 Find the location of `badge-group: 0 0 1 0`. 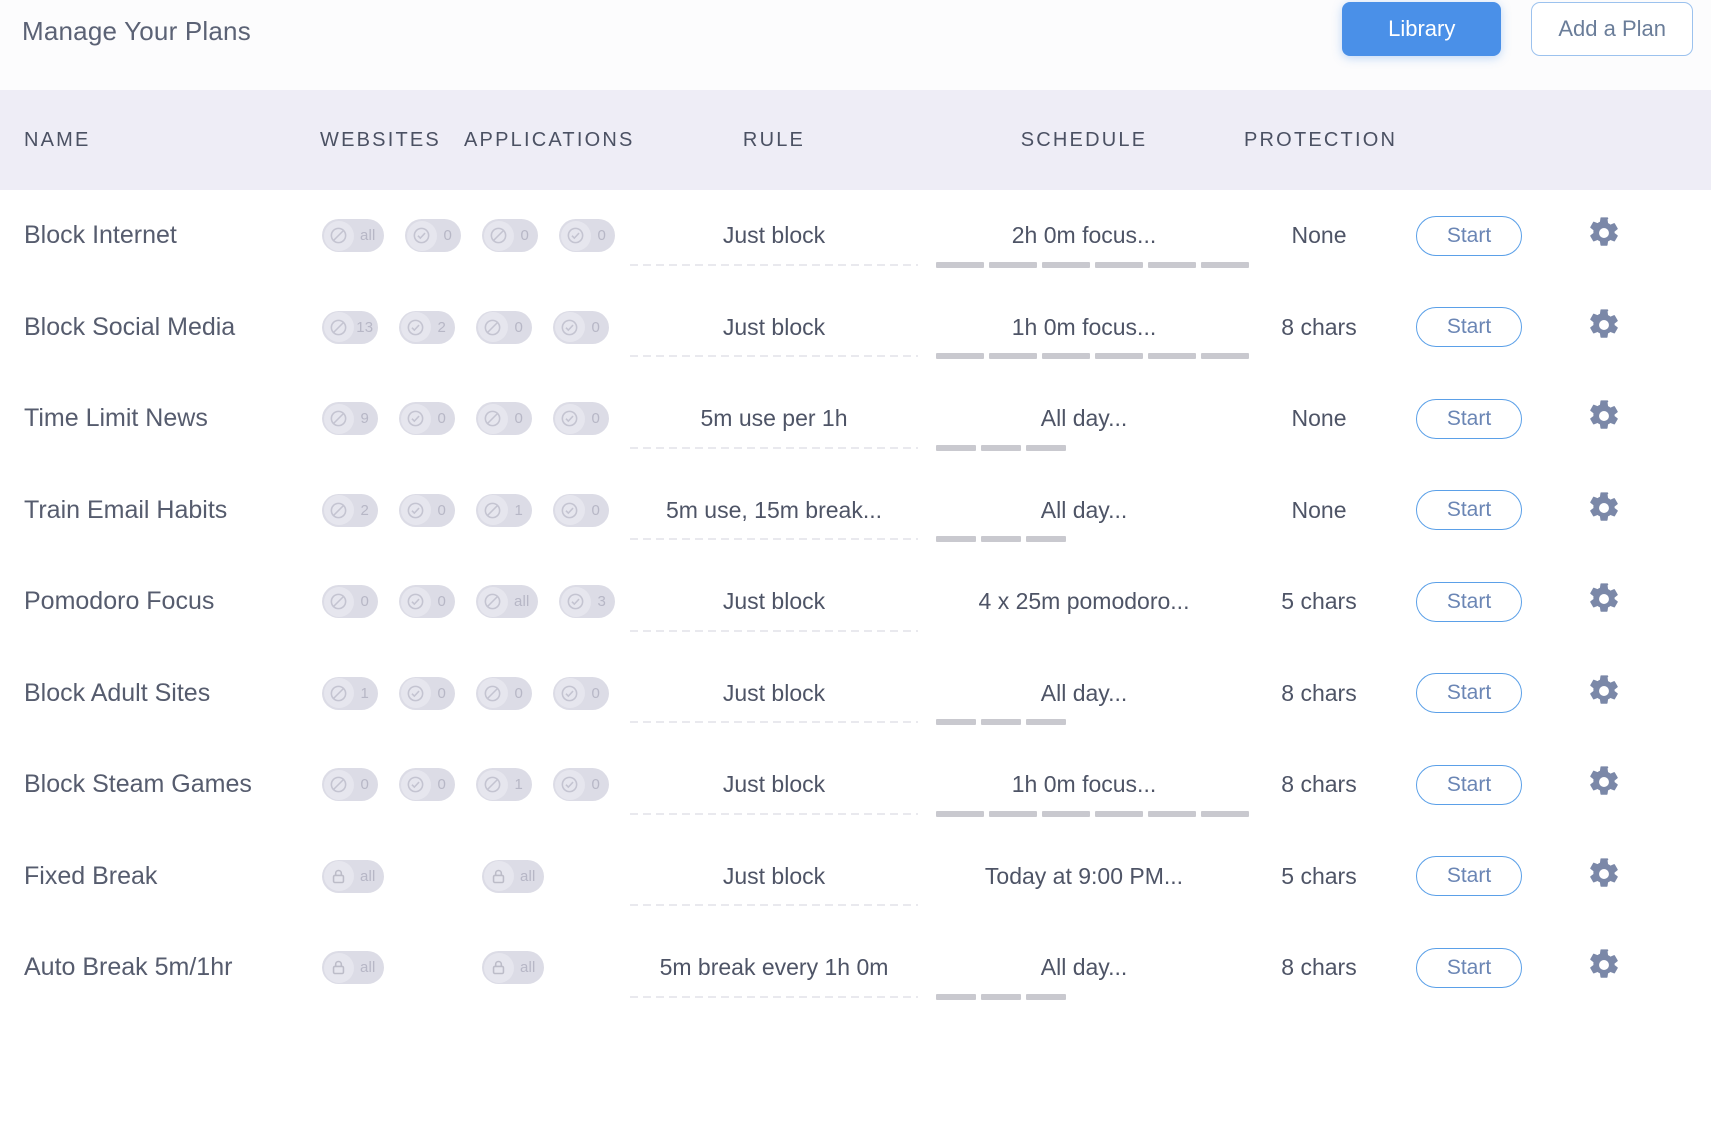

badge-group: 0 0 1 0 is located at coordinates (473, 785).